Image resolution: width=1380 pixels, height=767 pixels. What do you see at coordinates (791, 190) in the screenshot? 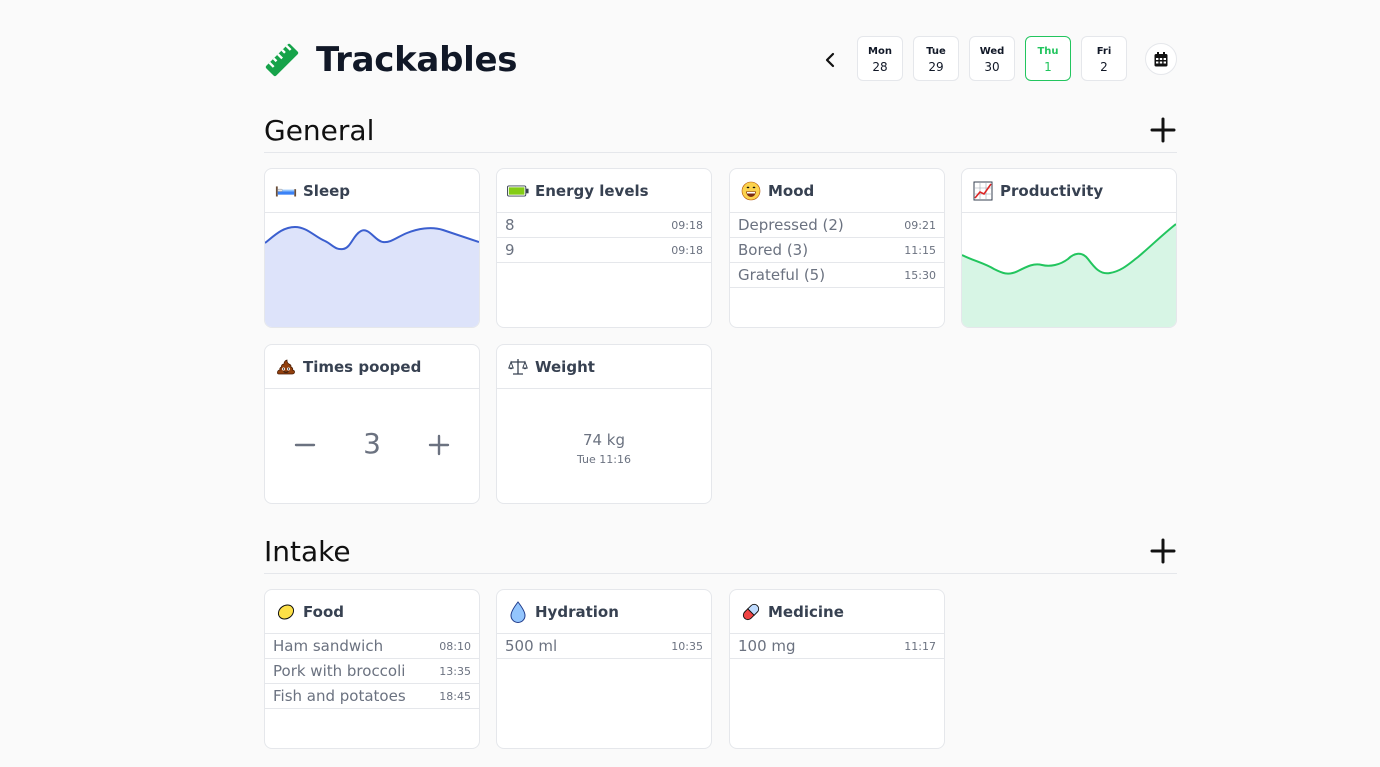
I see `card-title: Mood` at bounding box center [791, 190].